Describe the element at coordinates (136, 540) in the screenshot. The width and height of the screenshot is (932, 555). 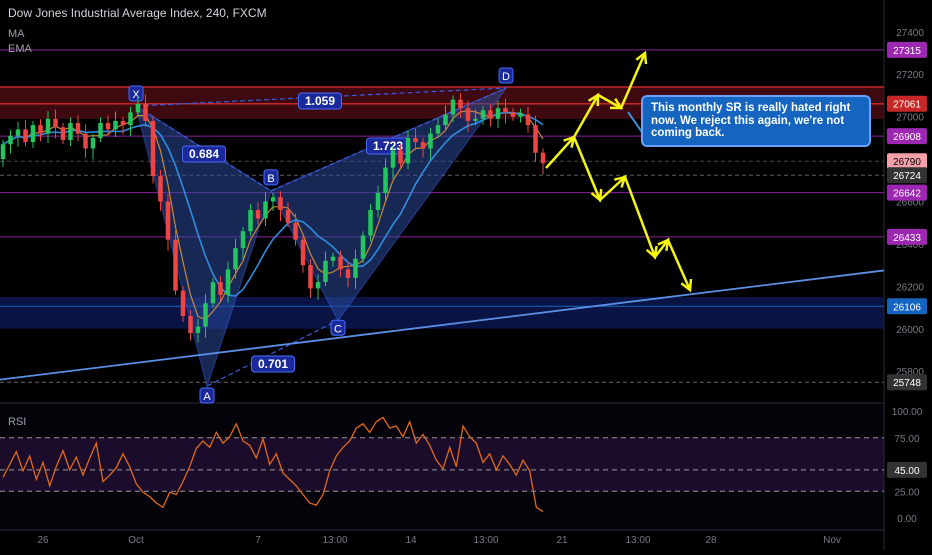
I see `time-tick-label: Oct` at that location.